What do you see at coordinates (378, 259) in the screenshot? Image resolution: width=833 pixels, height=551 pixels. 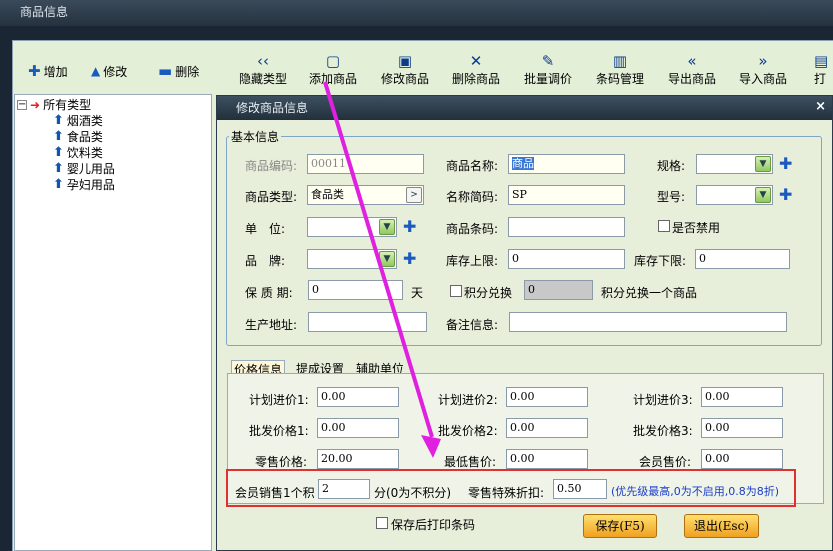 I see `arrow-line` at bounding box center [378, 259].